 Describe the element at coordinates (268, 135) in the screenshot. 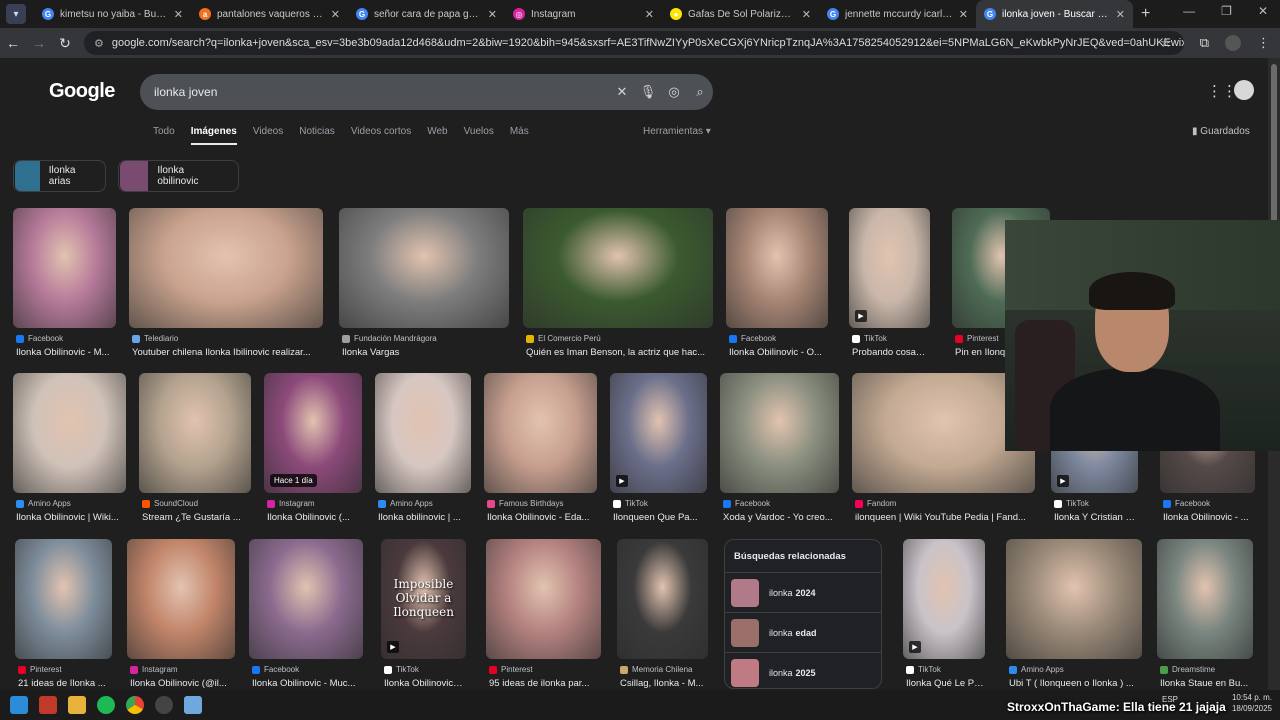

I see `filter-tab: Videos` at that location.